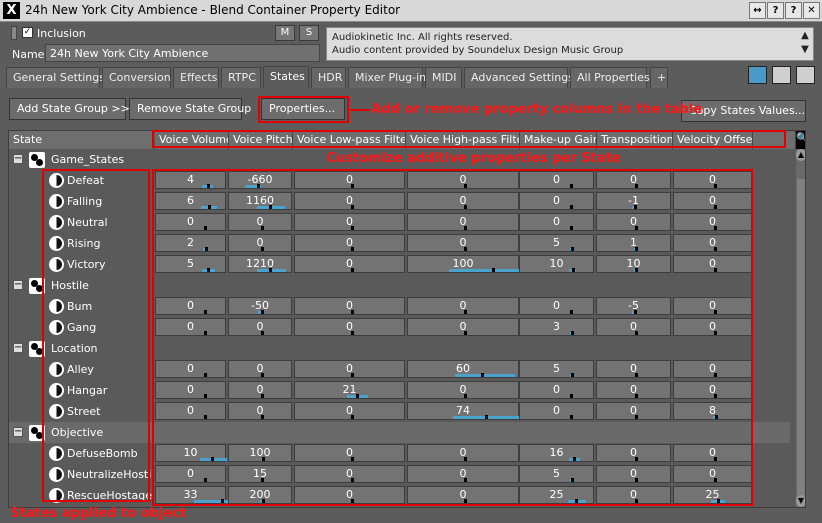 The image size is (822, 523). Describe the element at coordinates (793, 10) in the screenshot. I see `help-icon: ?` at that location.